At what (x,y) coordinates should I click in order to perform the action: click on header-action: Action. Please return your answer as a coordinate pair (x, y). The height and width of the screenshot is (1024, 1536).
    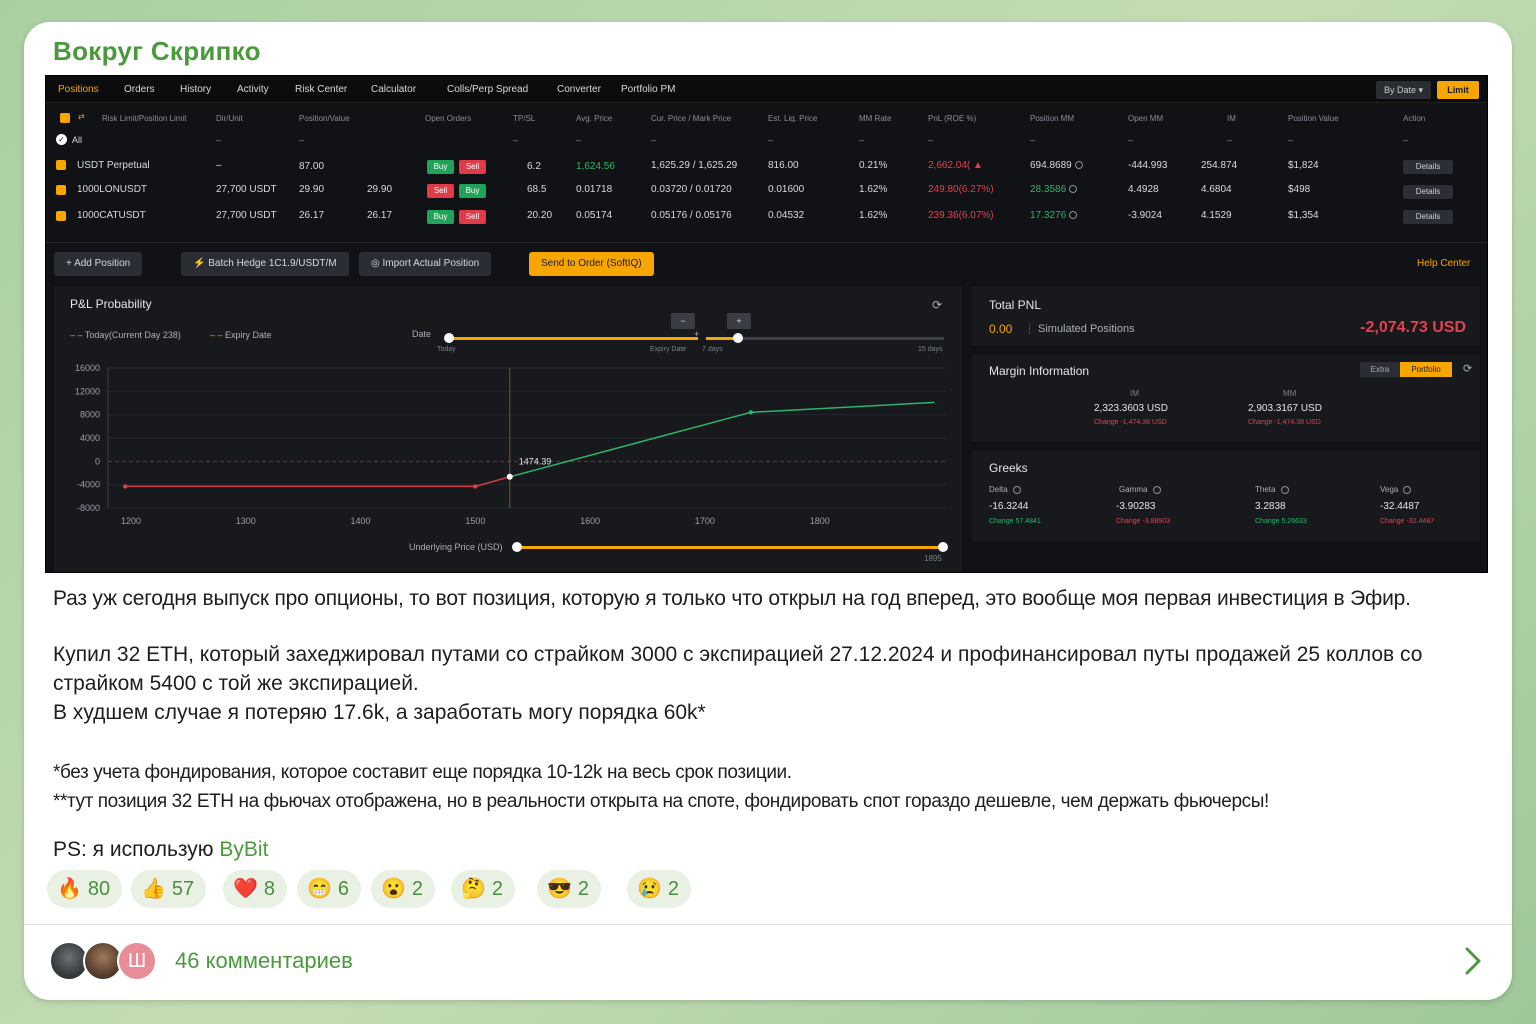
    Looking at the image, I should click on (1414, 118).